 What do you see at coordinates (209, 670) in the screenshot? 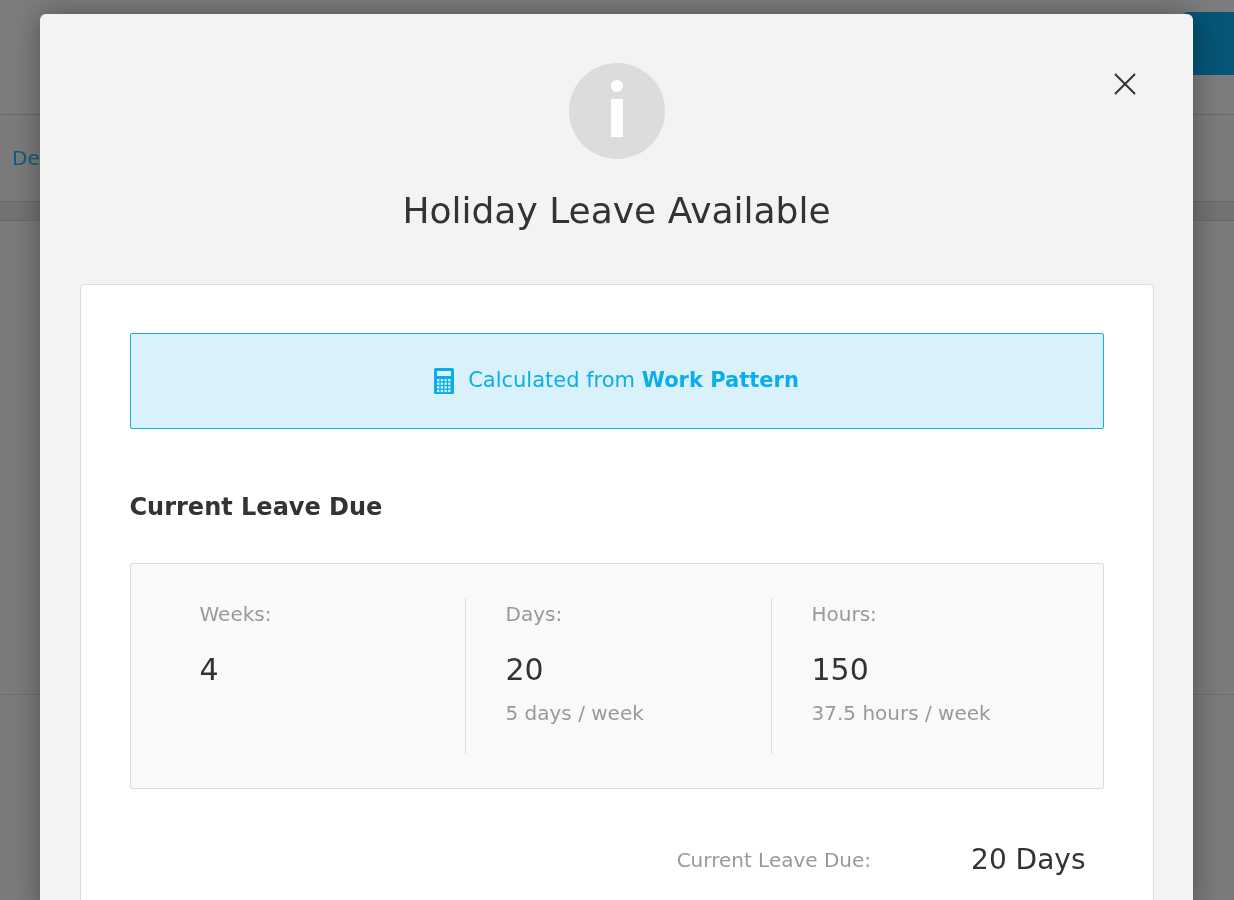
I see `stat-value: 4` at bounding box center [209, 670].